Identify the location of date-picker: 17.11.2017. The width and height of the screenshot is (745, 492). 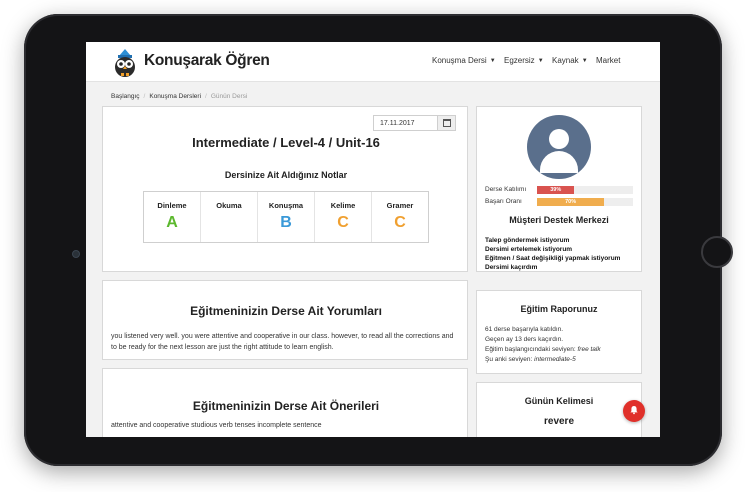
(414, 123).